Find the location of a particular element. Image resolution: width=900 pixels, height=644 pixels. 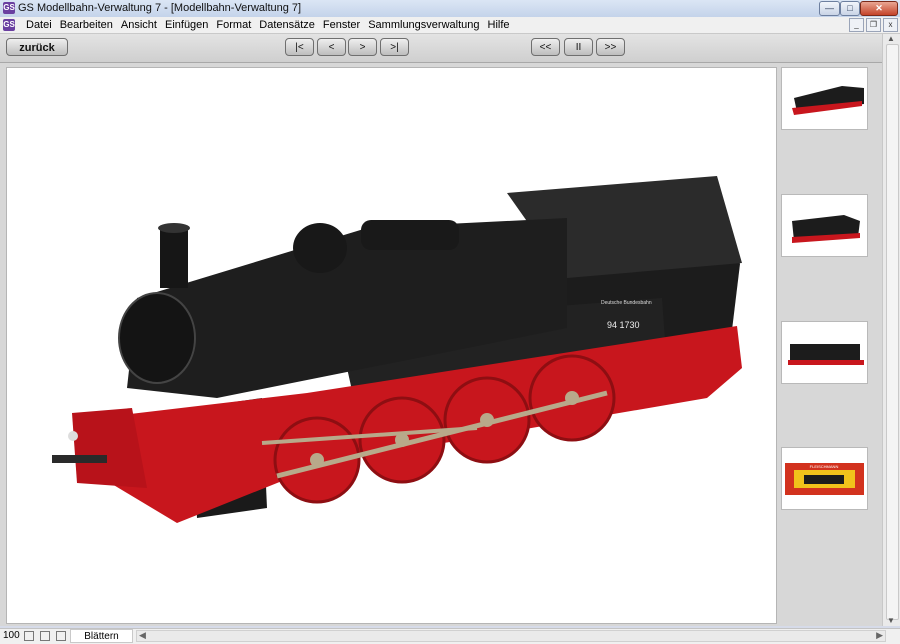

thumb3-body is located at coordinates (825, 353).